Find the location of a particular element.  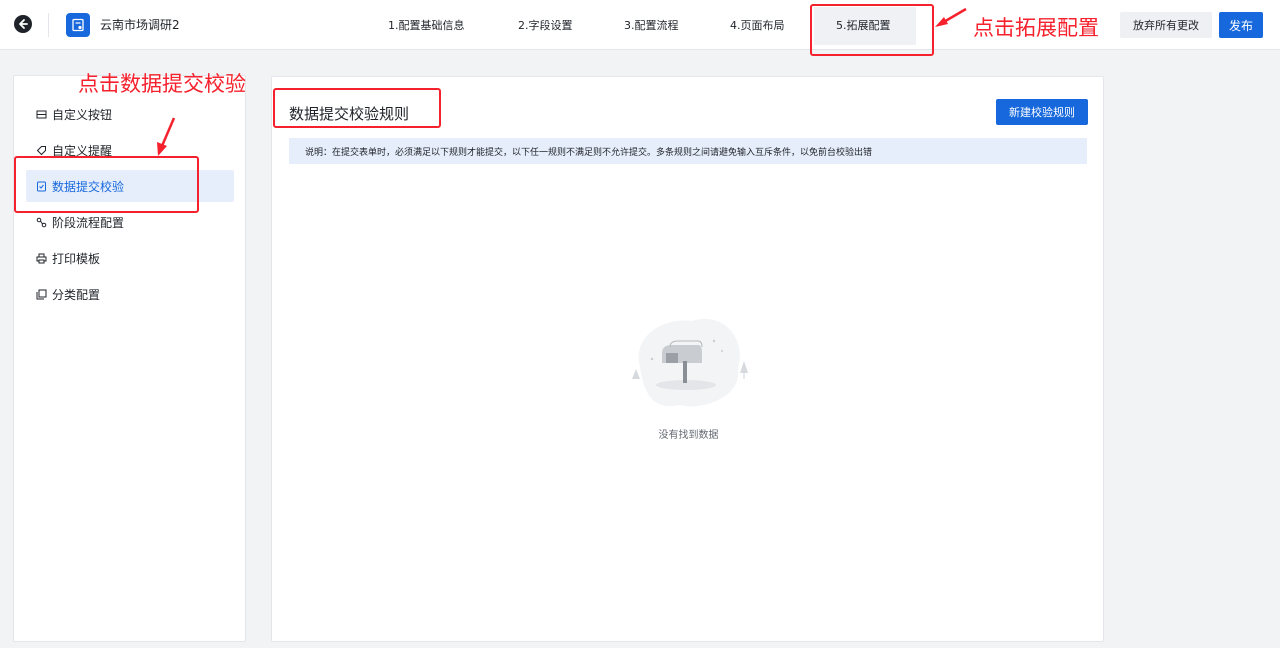

tab-step-2-fields: 2.字段设置 is located at coordinates (545, 25).